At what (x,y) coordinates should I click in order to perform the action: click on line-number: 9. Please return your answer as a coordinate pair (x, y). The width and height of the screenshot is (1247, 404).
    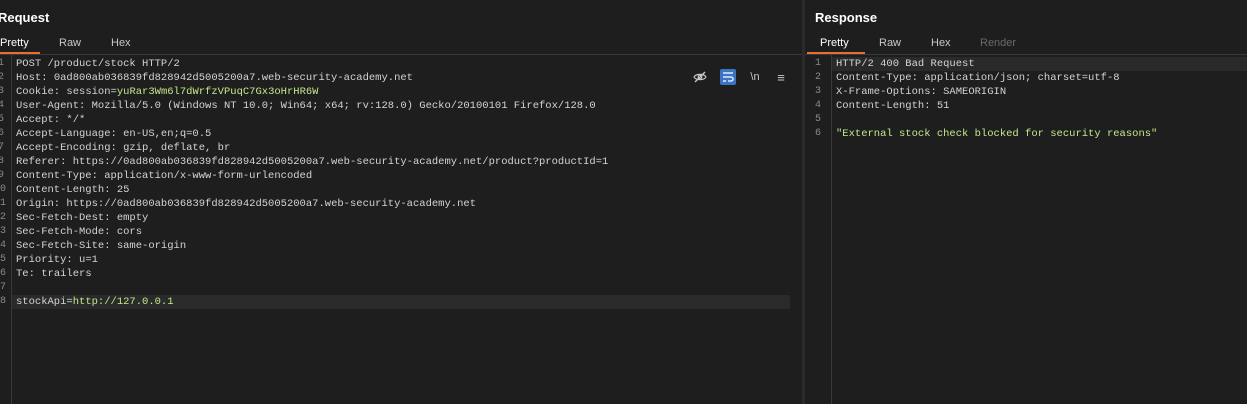
    Looking at the image, I should click on (2, 175).